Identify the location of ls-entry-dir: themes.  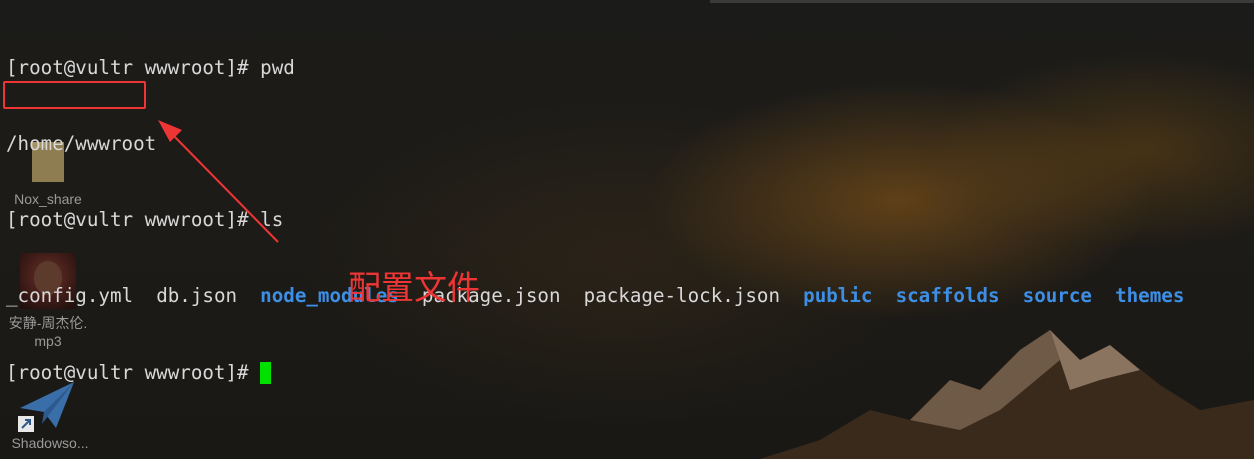
(1150, 296).